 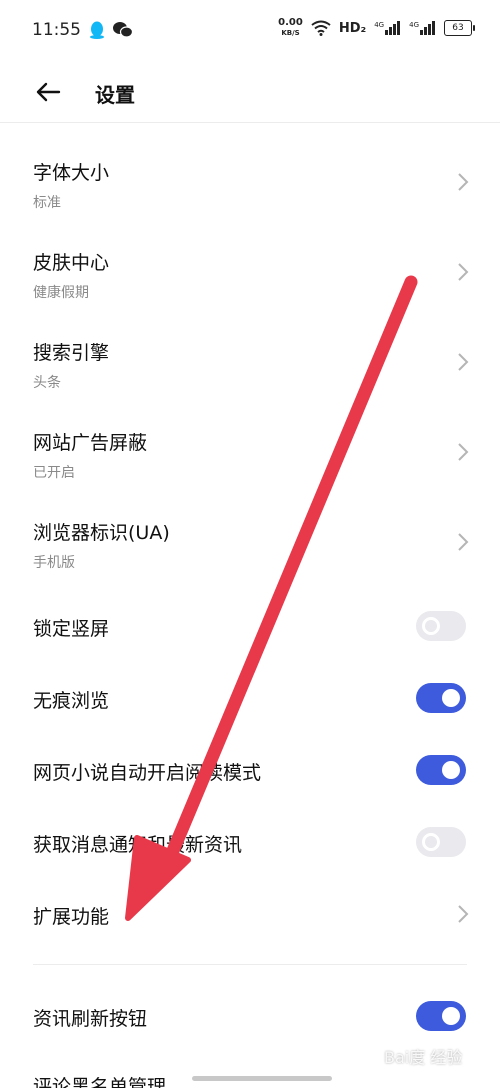 What do you see at coordinates (262, 1078) in the screenshot?
I see `home-indicator` at bounding box center [262, 1078].